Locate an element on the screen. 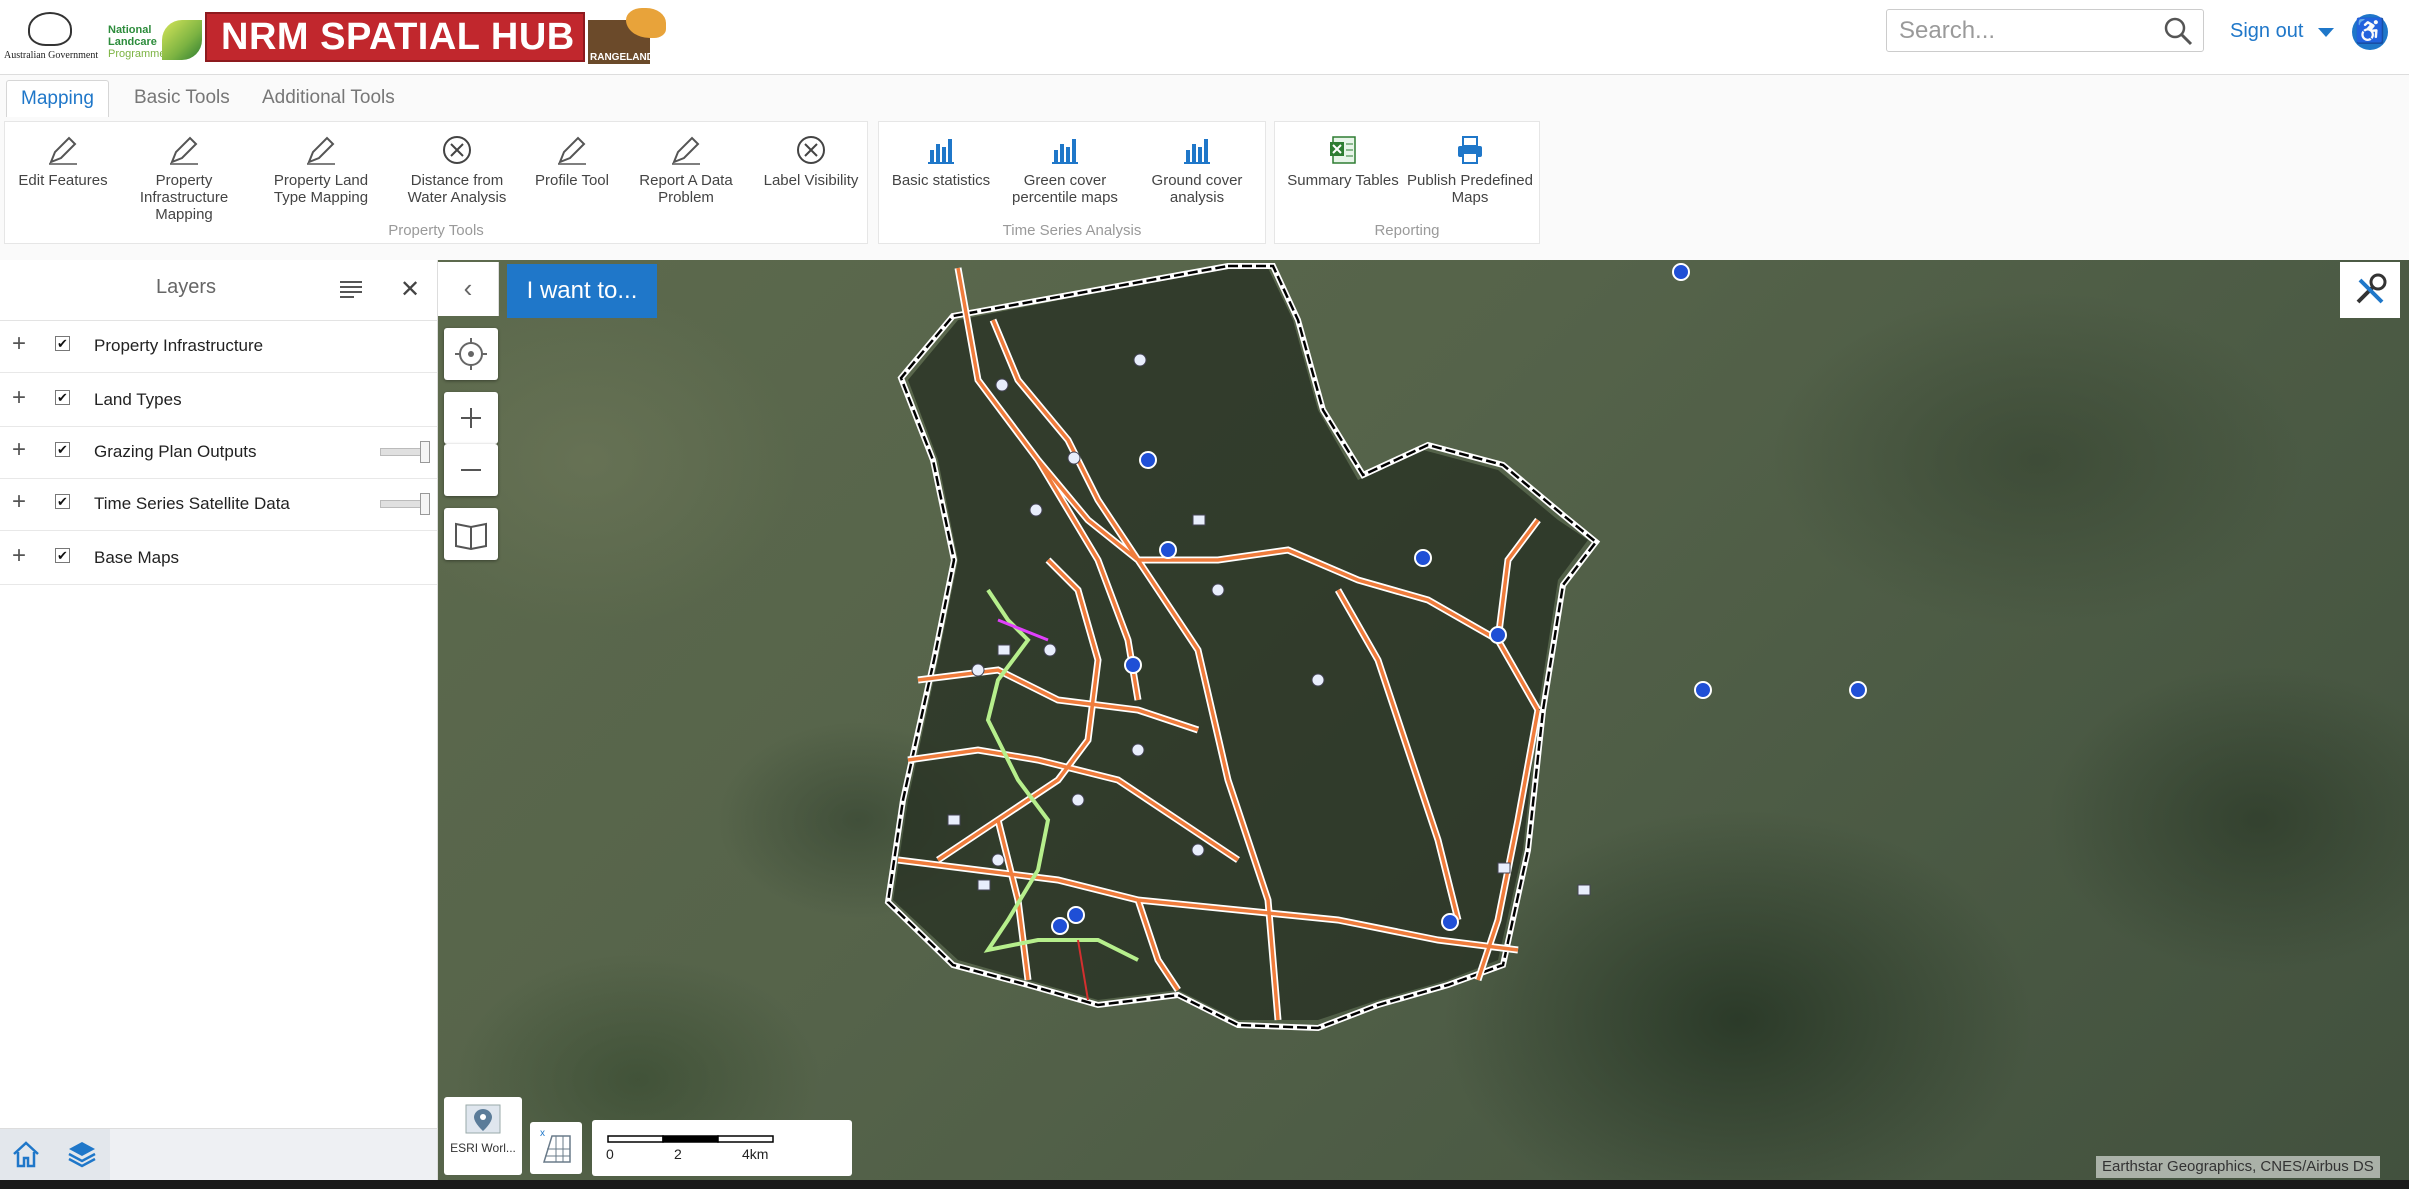 The image size is (2409, 1189). tool-label: Edit Features is located at coordinates (63, 180).